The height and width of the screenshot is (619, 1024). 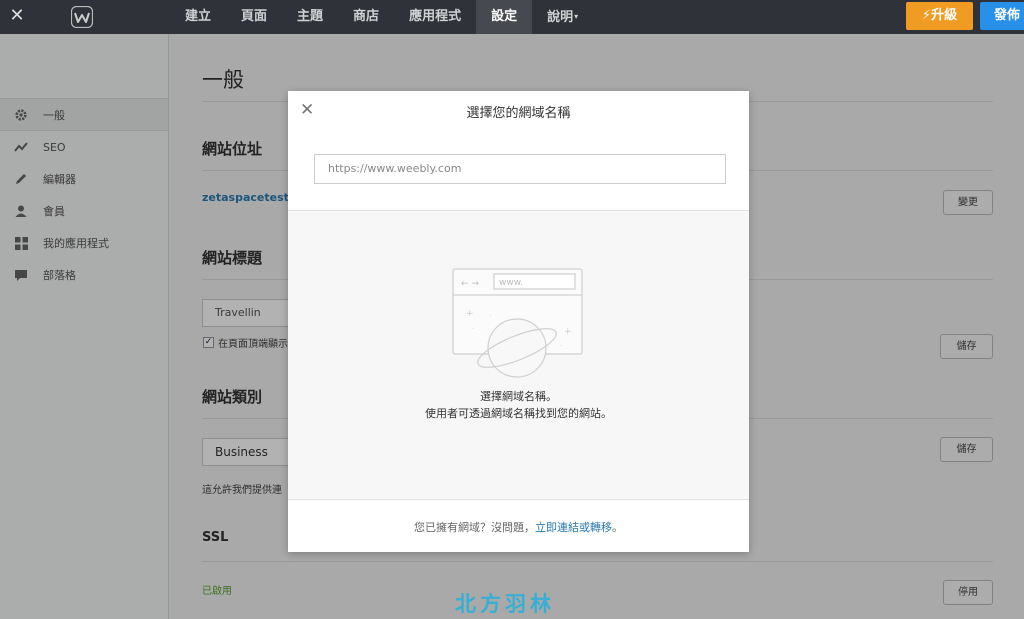 I want to click on modal-line-1: 選擇網域名稱。, so click(x=518, y=396).